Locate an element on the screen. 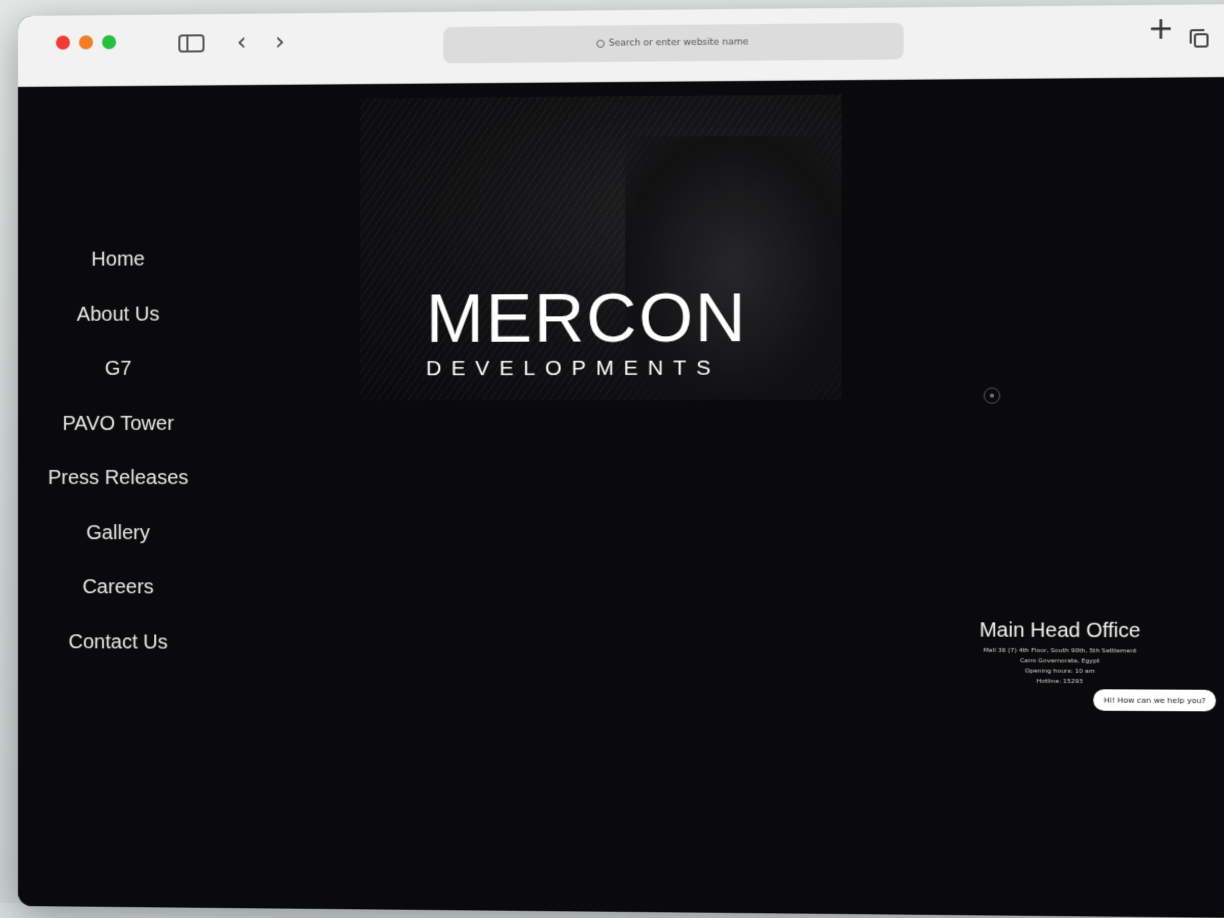 This screenshot has height=918, width=1224. nav-item-careers: Careers is located at coordinates (117, 587).